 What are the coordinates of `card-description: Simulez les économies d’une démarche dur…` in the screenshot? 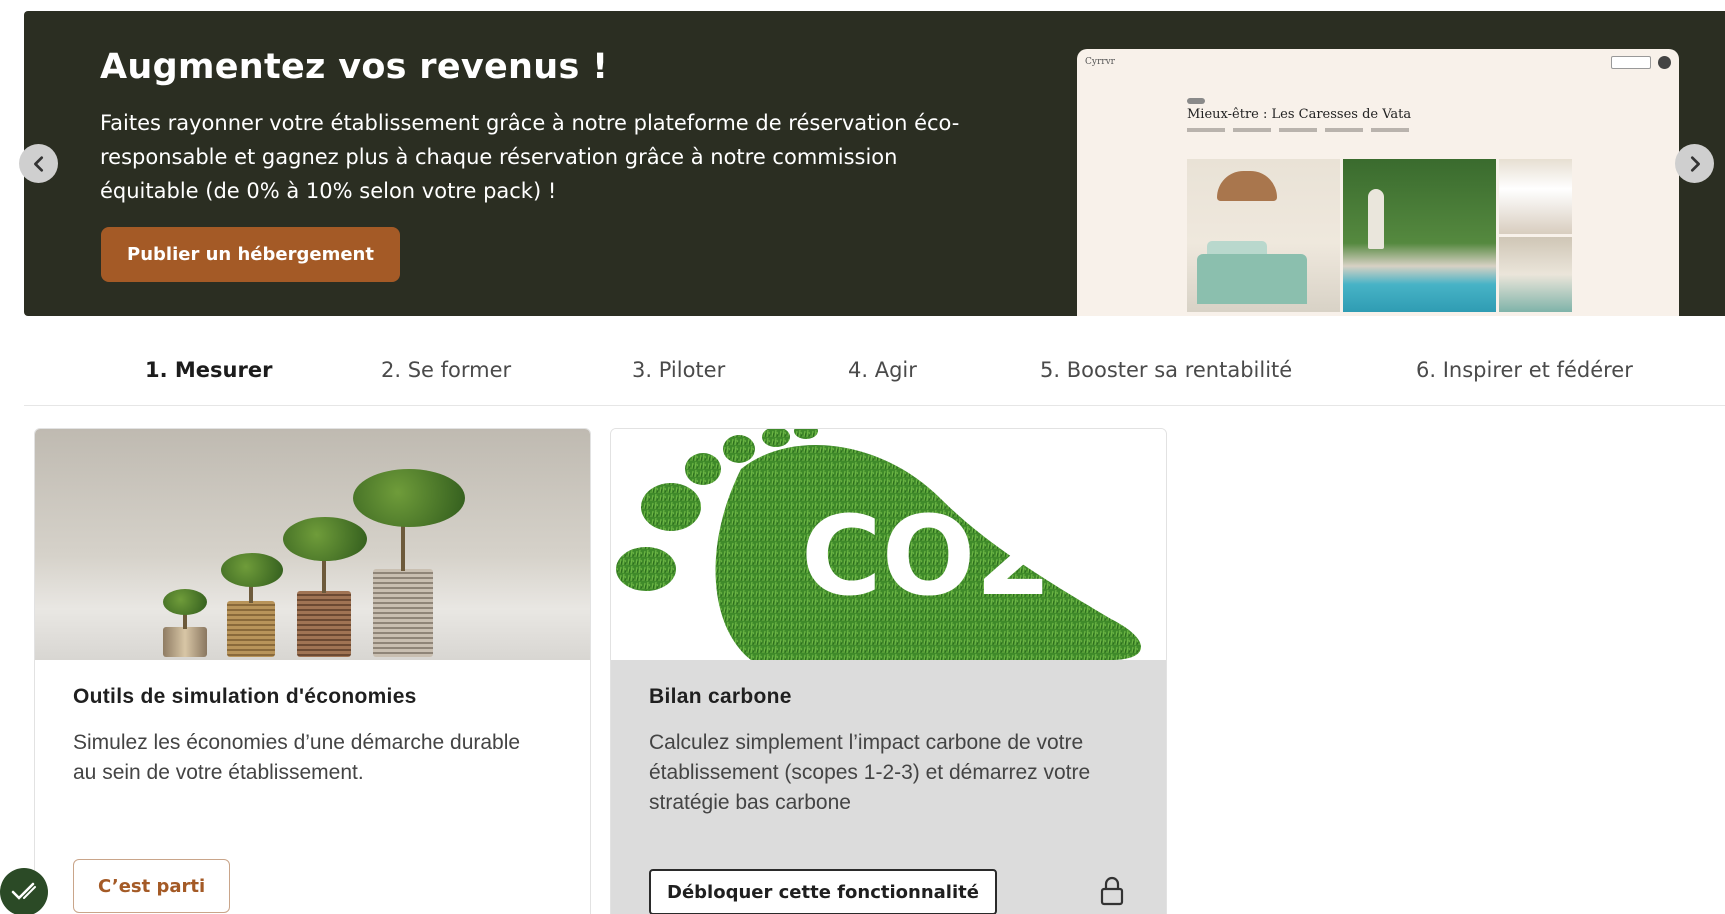 It's located at (297, 757).